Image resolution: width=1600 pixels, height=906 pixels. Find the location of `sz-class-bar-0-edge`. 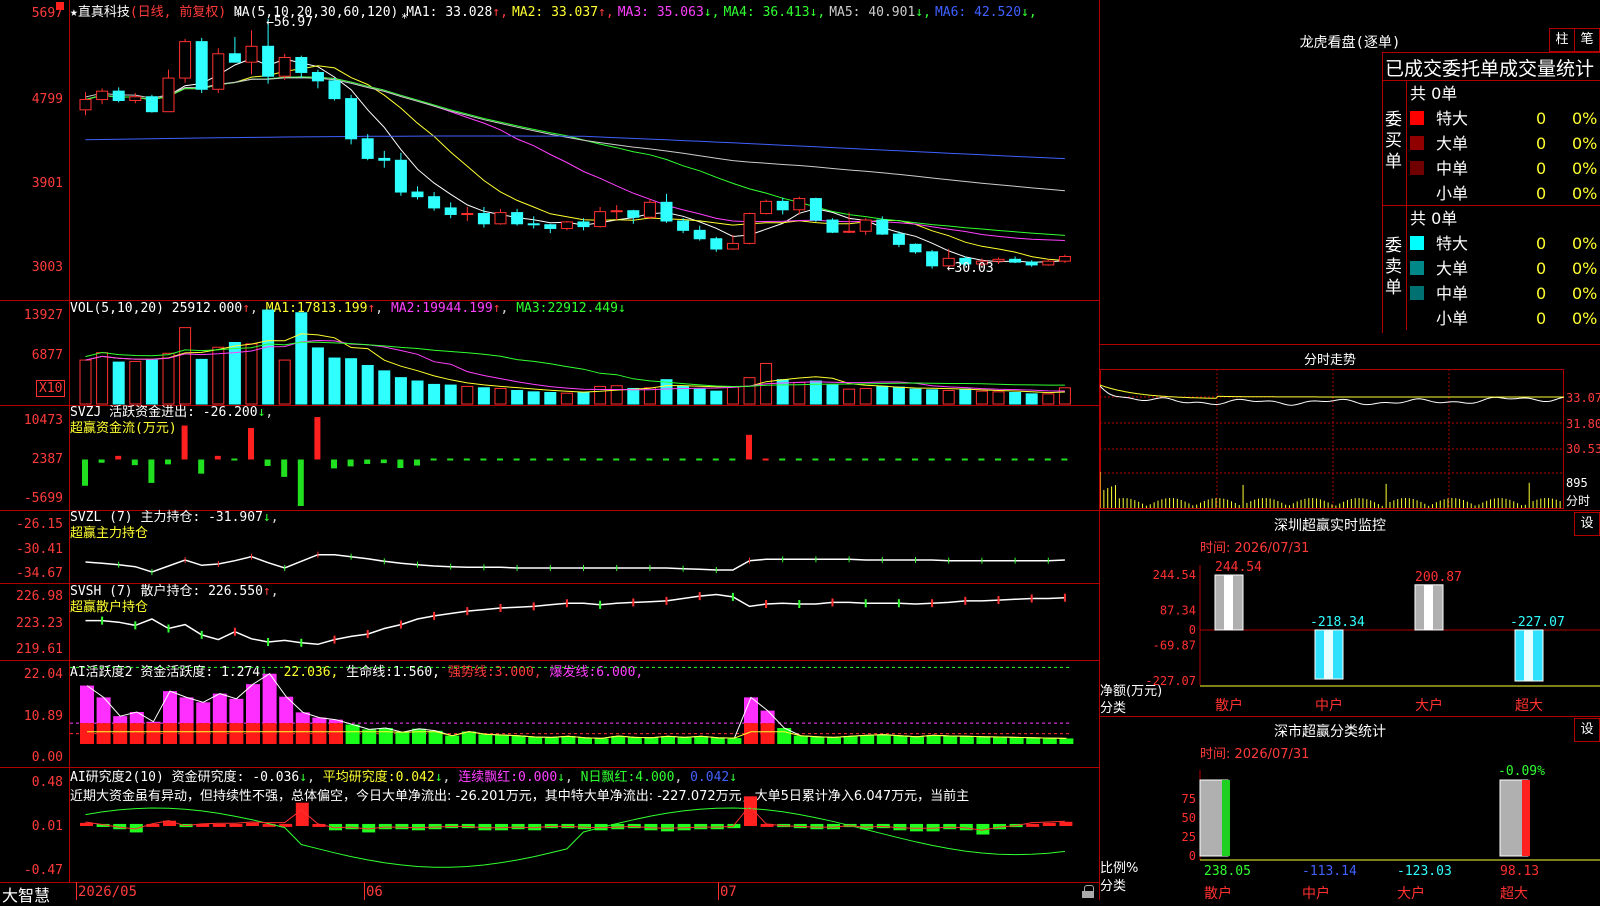

sz-class-bar-0-edge is located at coordinates (1226, 818).